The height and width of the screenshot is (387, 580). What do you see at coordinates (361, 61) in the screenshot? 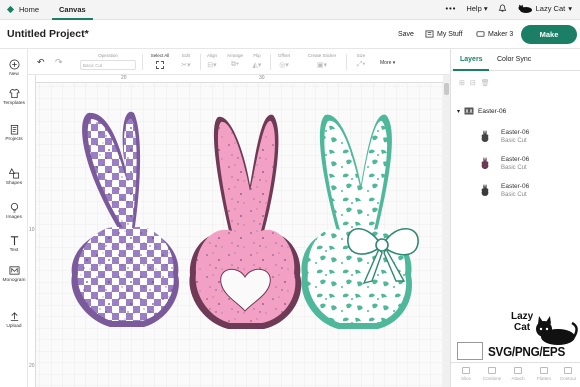
I see `size-button: Size ⤢▾` at bounding box center [361, 61].